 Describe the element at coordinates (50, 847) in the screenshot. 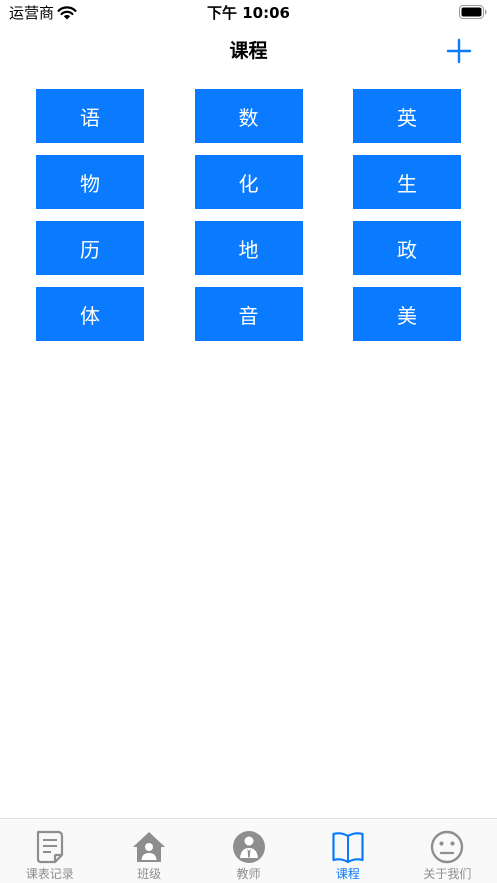

I see `document-icon` at that location.